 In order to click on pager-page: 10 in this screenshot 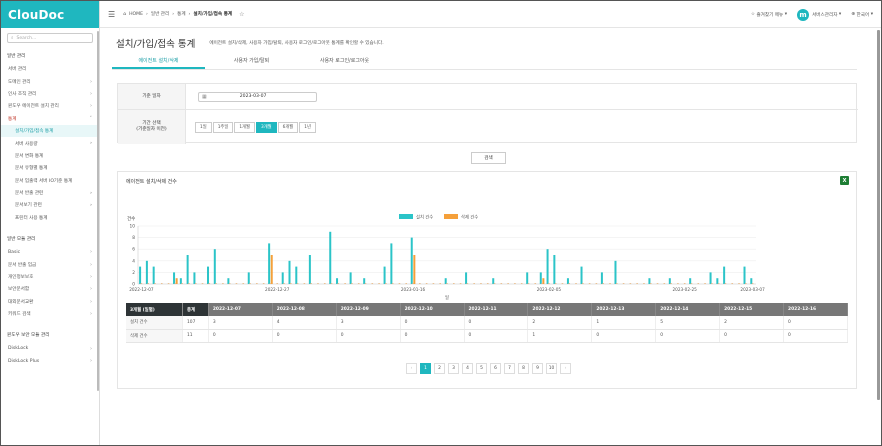, I will do `click(551, 368)`.